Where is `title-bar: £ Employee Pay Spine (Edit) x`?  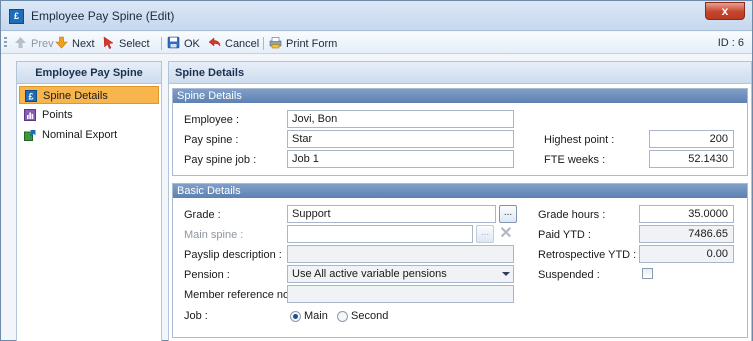 title-bar: £ Employee Pay Spine (Edit) x is located at coordinates (376, 16).